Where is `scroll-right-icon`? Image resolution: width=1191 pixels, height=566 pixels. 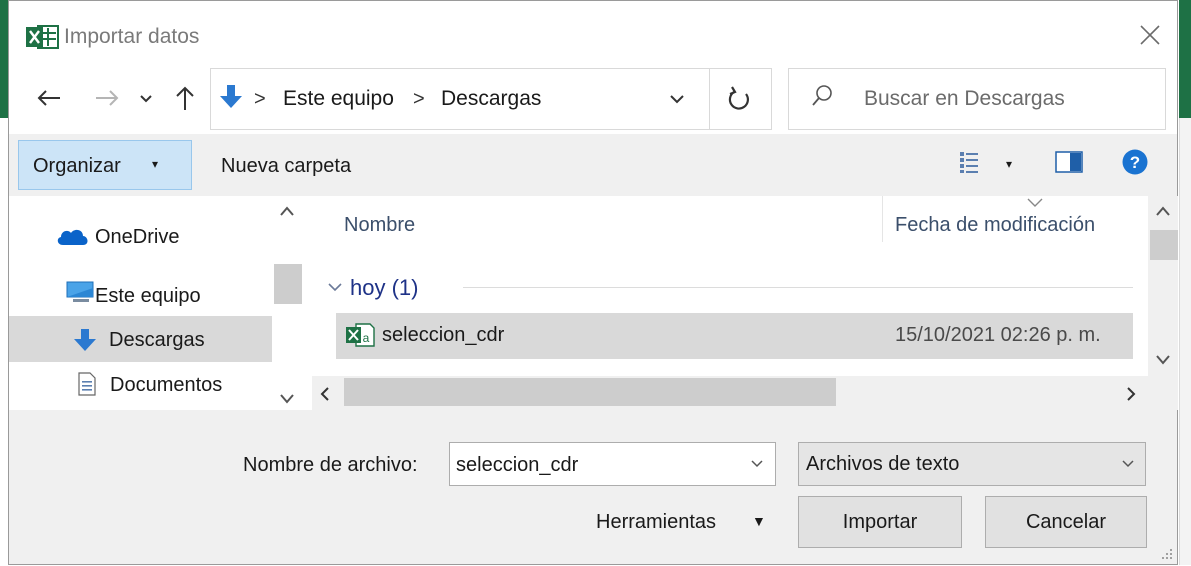 scroll-right-icon is located at coordinates (1131, 394).